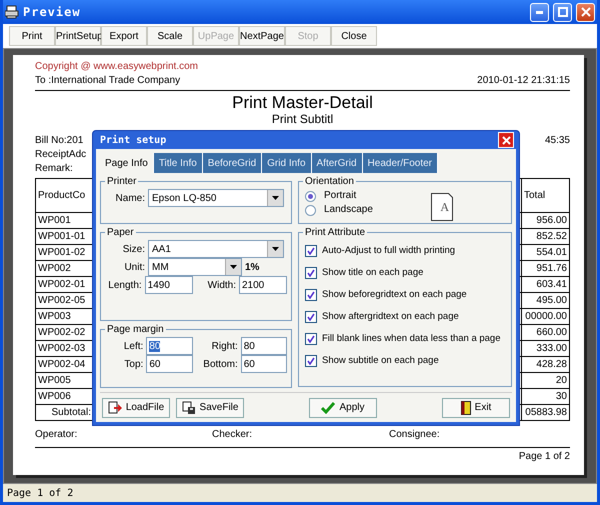  Describe the element at coordinates (129, 198) in the screenshot. I see `field-label: Name:` at that location.